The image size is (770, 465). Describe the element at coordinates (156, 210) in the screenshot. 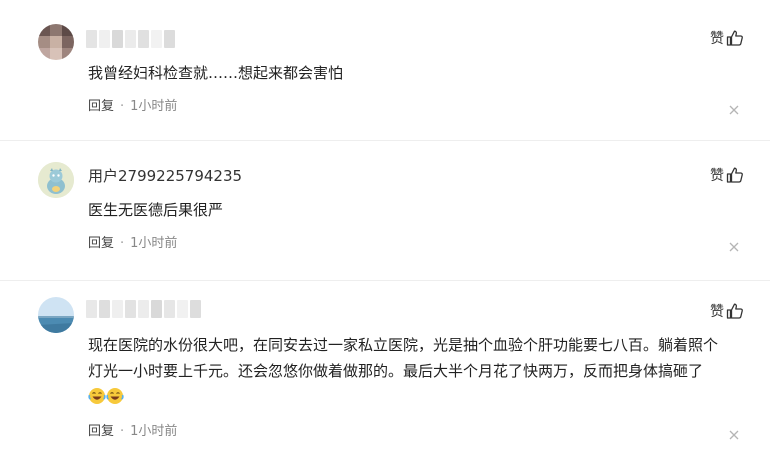

I see `comment-text: 医生无医德后果很严` at that location.